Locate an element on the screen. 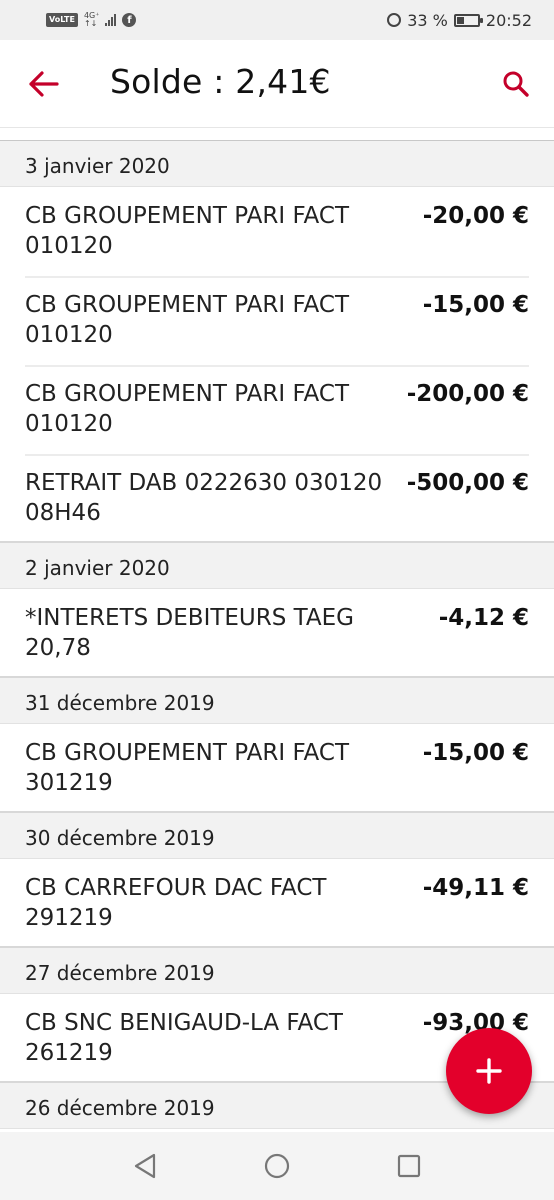  status-right: 33 % 20:52 is located at coordinates (459, 20).